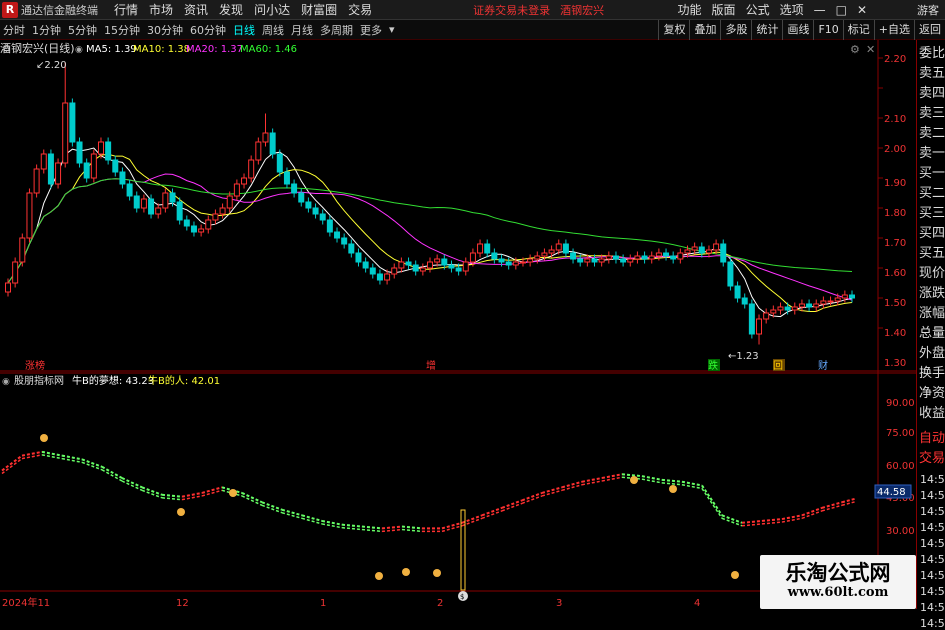 This screenshot has width=945, height=630. I want to click on chart-gear-icon: ⚙, so click(855, 49).